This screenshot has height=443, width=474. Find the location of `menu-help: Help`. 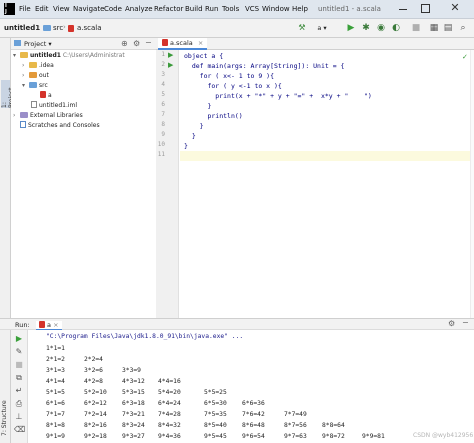

menu-help: Help is located at coordinates (300, 9).